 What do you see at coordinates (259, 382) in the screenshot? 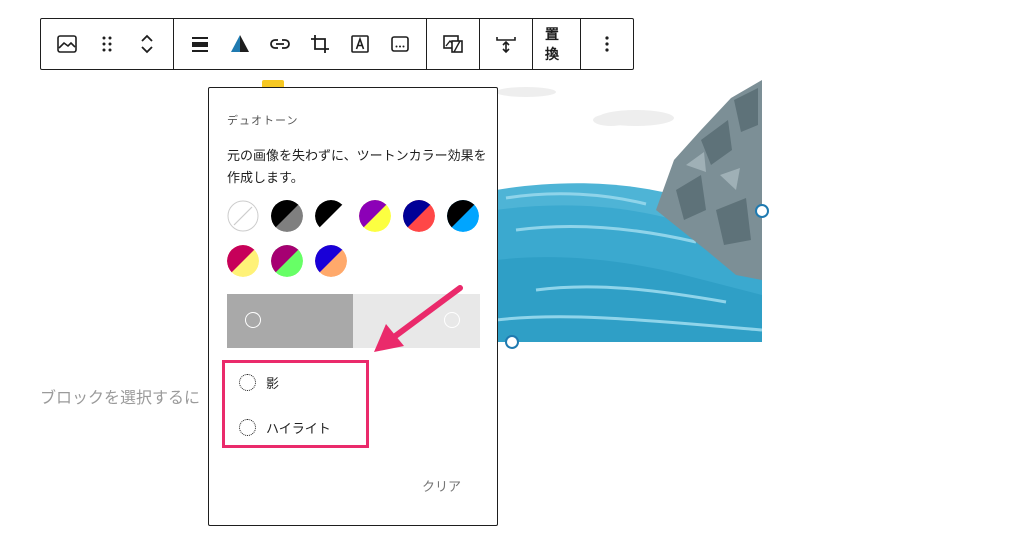
I see `shadow-option: 影` at bounding box center [259, 382].